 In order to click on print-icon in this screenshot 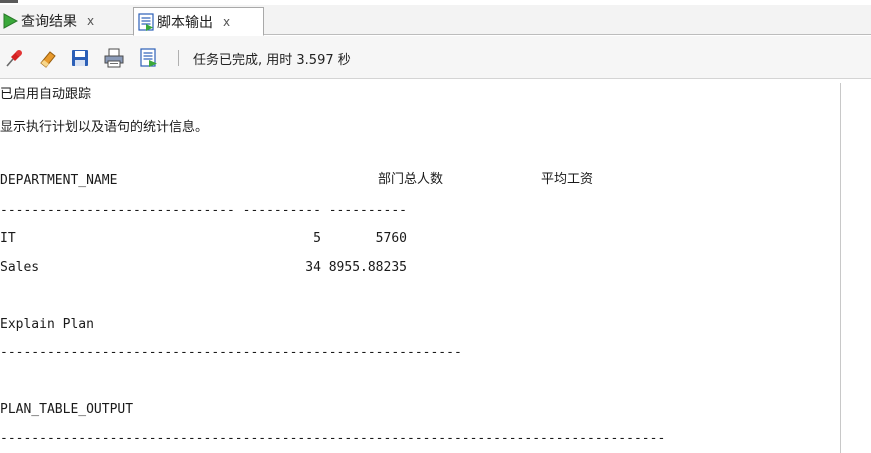, I will do `click(114, 58)`.